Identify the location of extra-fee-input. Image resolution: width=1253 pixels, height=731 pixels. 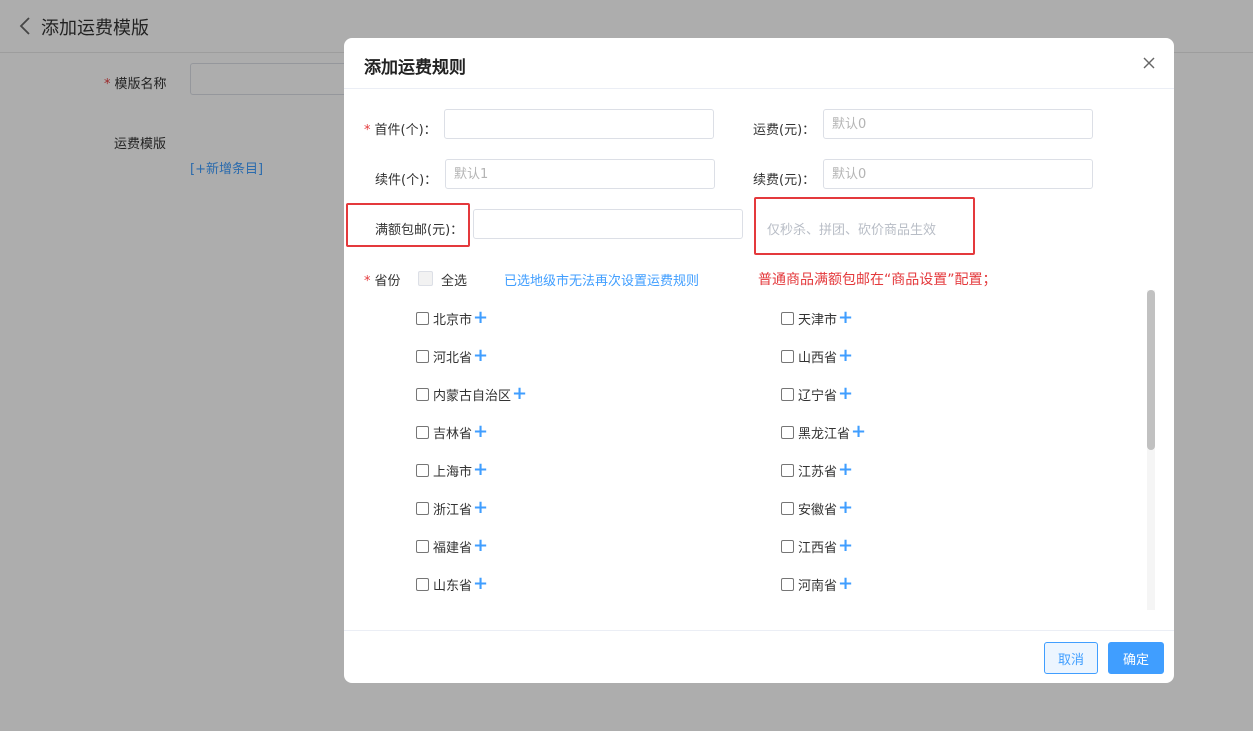
(958, 174).